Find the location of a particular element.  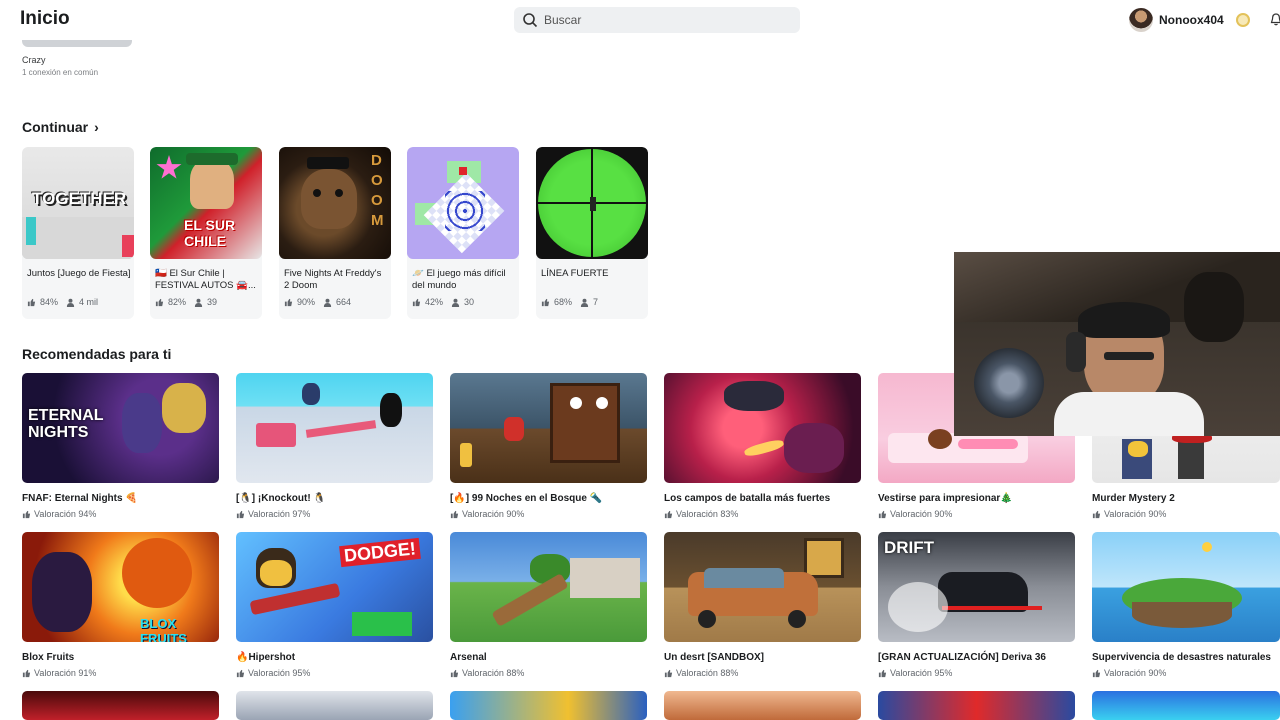

game-rating-text: Valoración 94% is located at coordinates (65, 514).